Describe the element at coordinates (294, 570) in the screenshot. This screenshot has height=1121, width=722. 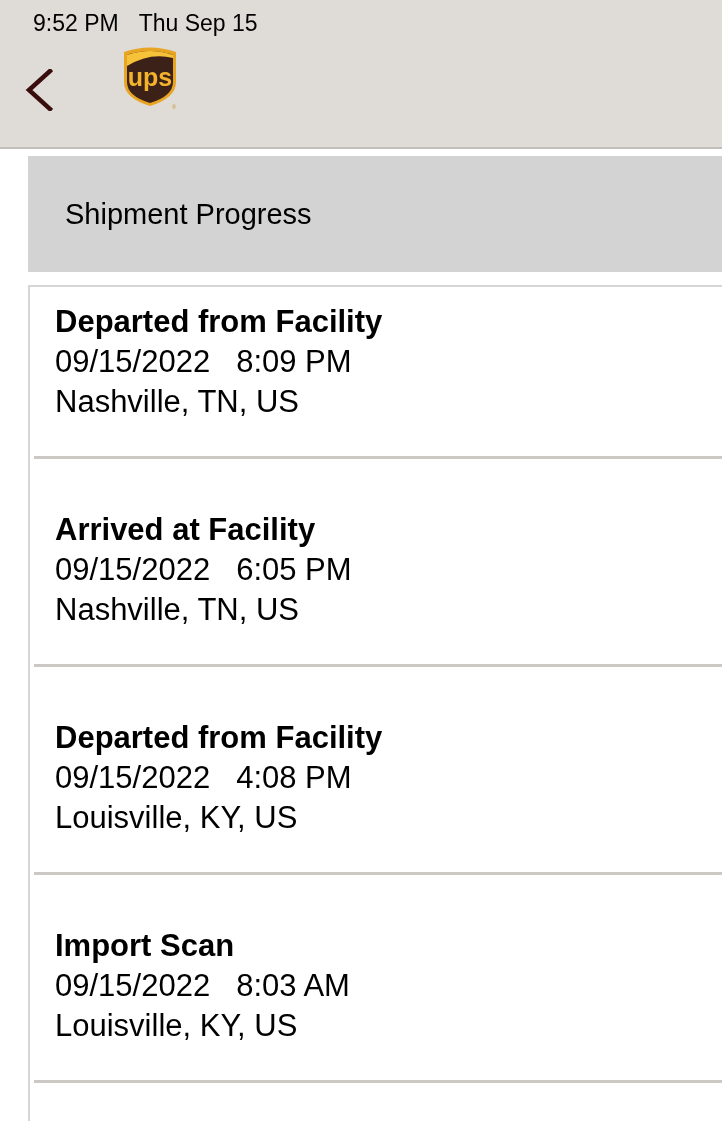
I see `event-time: 6:05 PM` at that location.